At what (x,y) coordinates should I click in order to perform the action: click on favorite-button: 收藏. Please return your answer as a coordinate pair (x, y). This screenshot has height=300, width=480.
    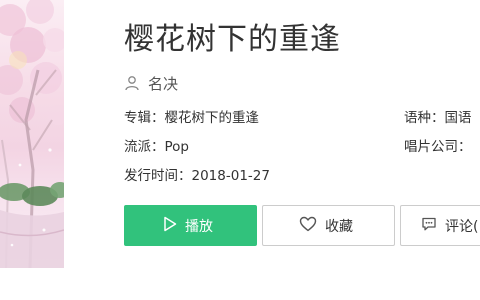
    Looking at the image, I should click on (328, 225).